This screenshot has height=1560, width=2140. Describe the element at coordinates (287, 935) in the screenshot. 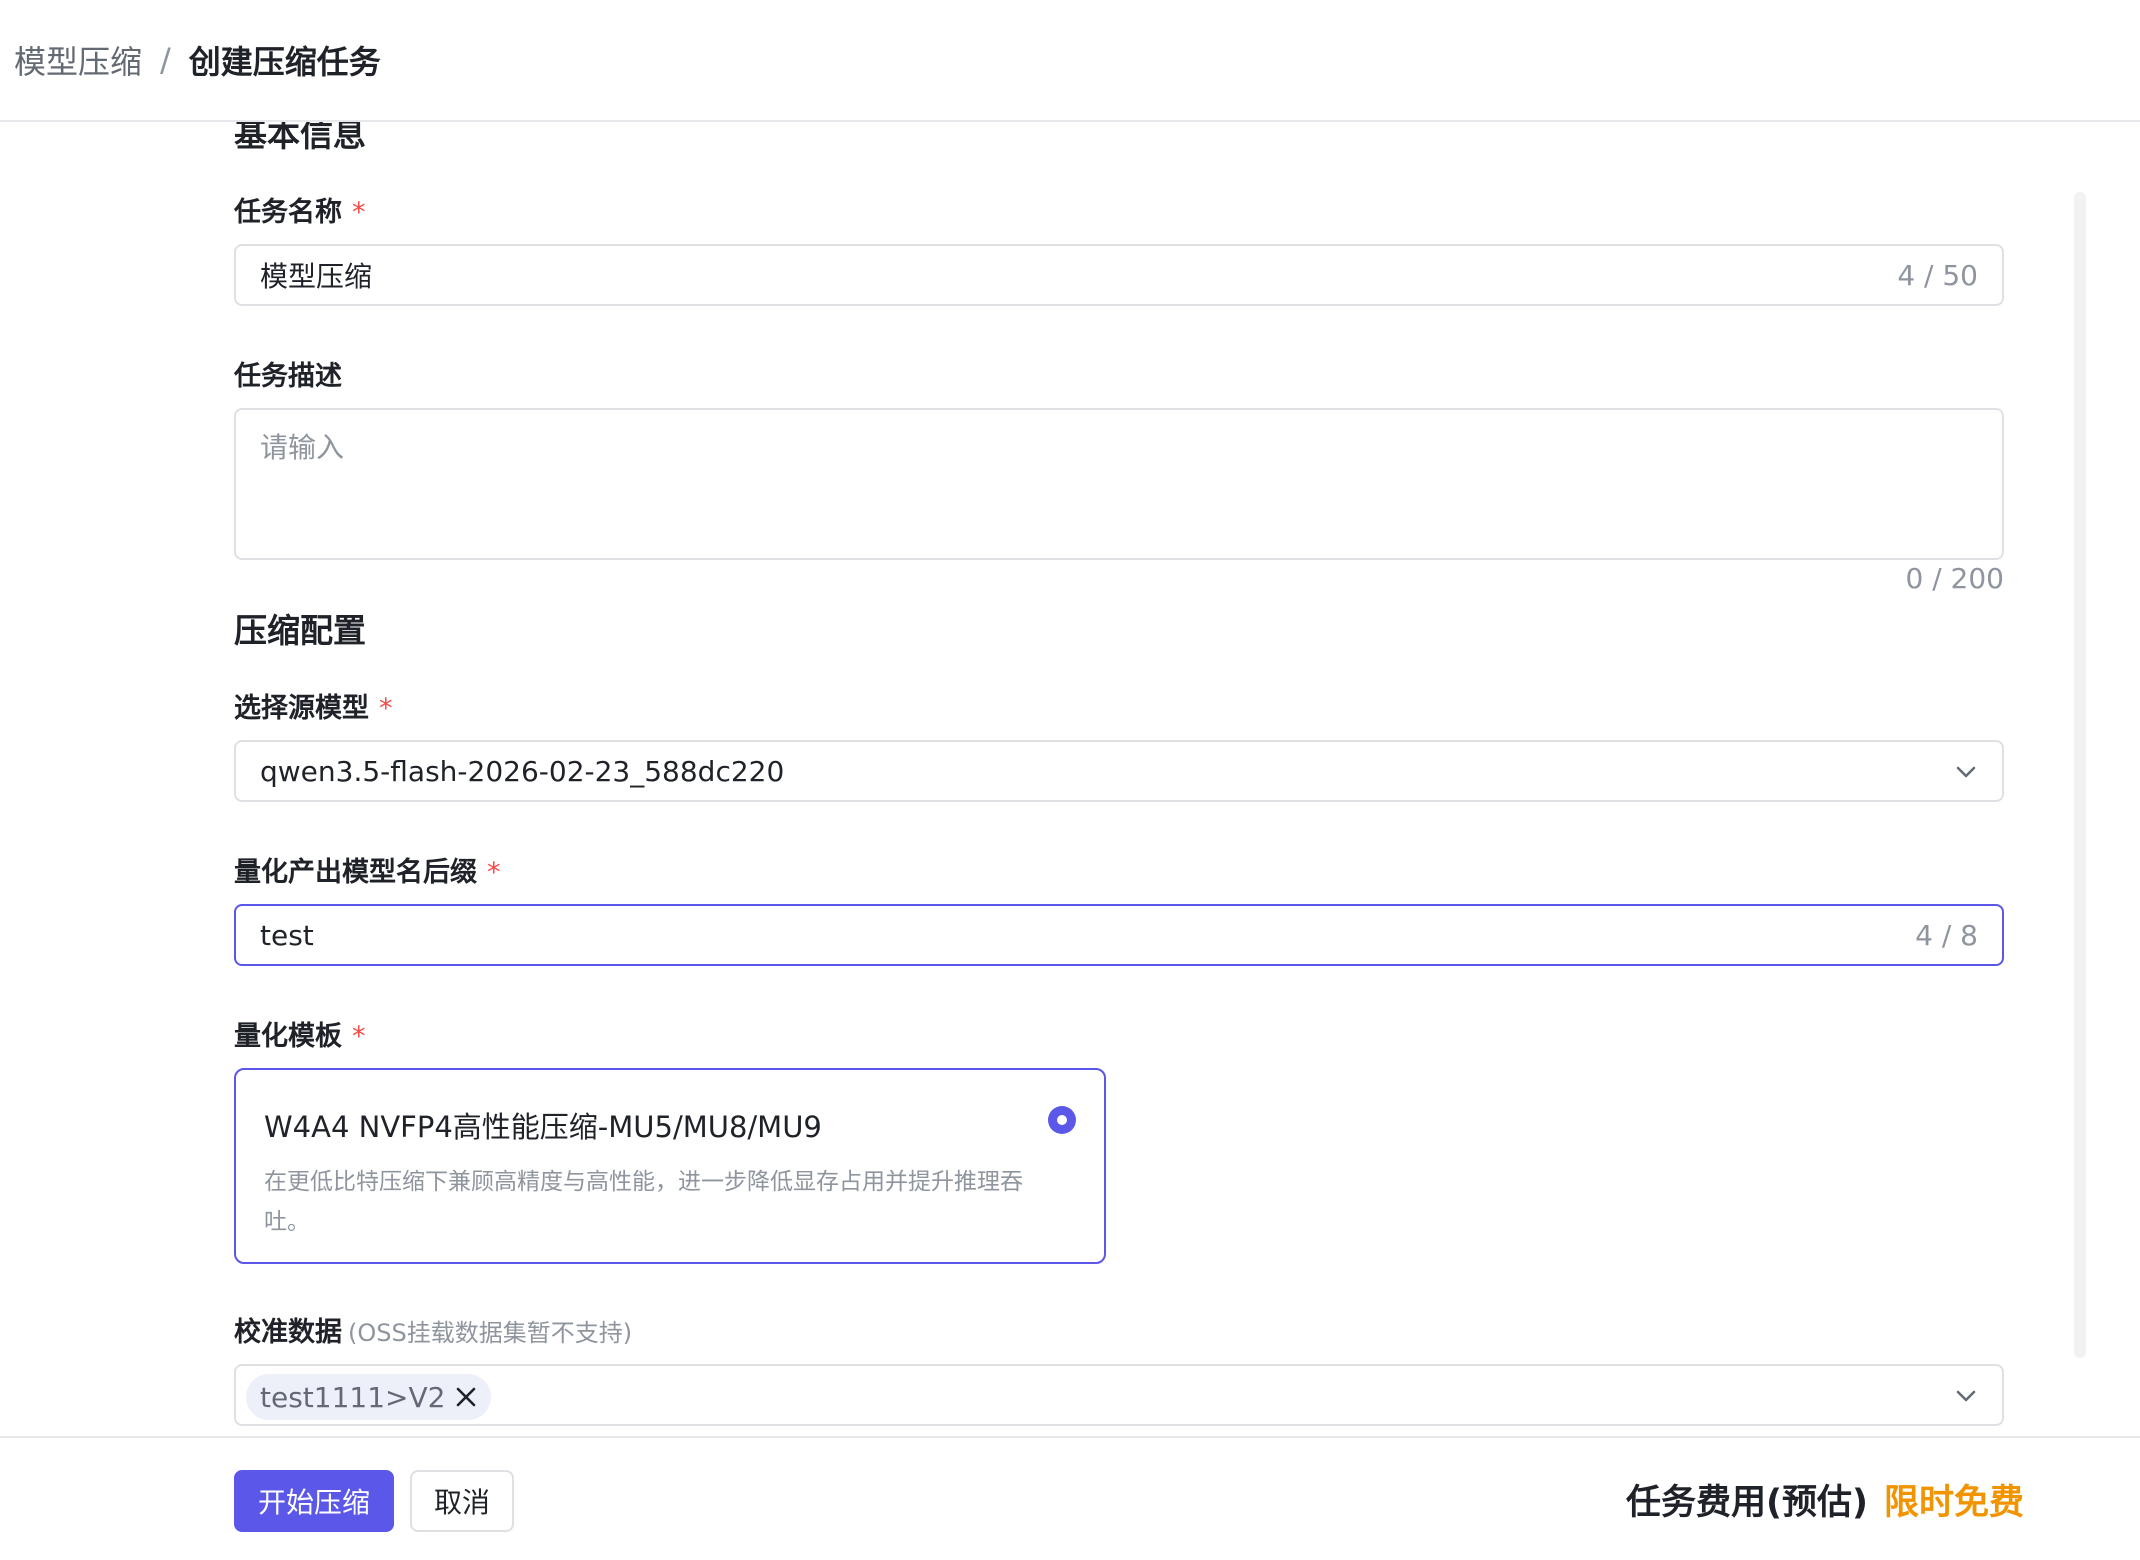

I see `suffix-value: test` at that location.